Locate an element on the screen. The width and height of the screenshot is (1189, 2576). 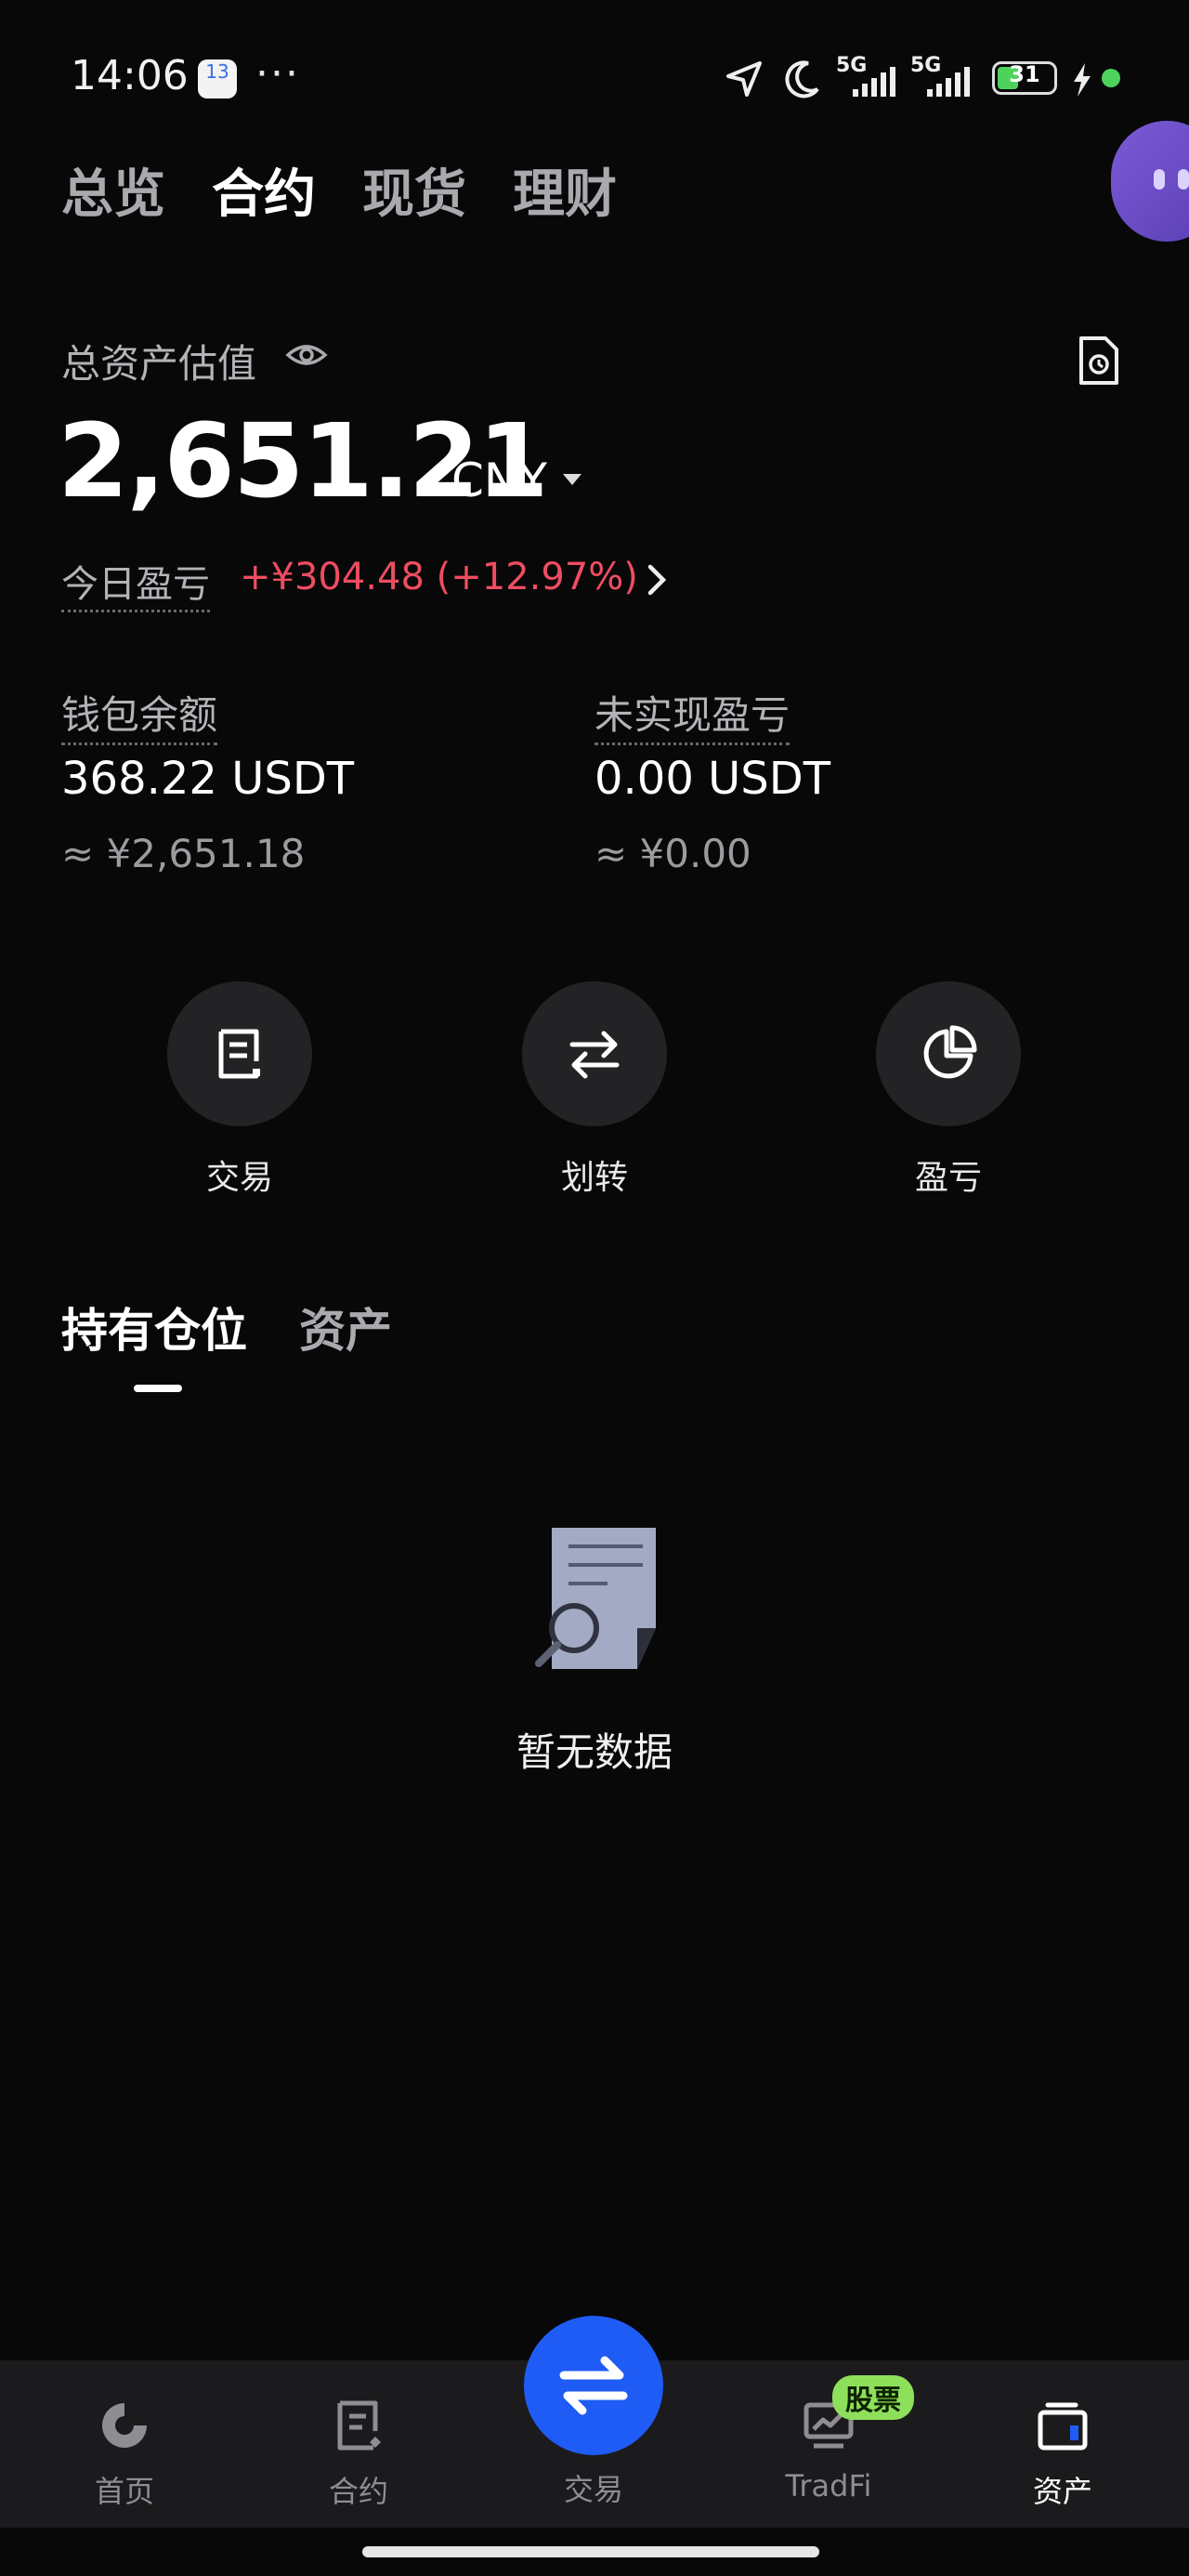
today-pnl-label: 今日盈亏 is located at coordinates (135, 583).